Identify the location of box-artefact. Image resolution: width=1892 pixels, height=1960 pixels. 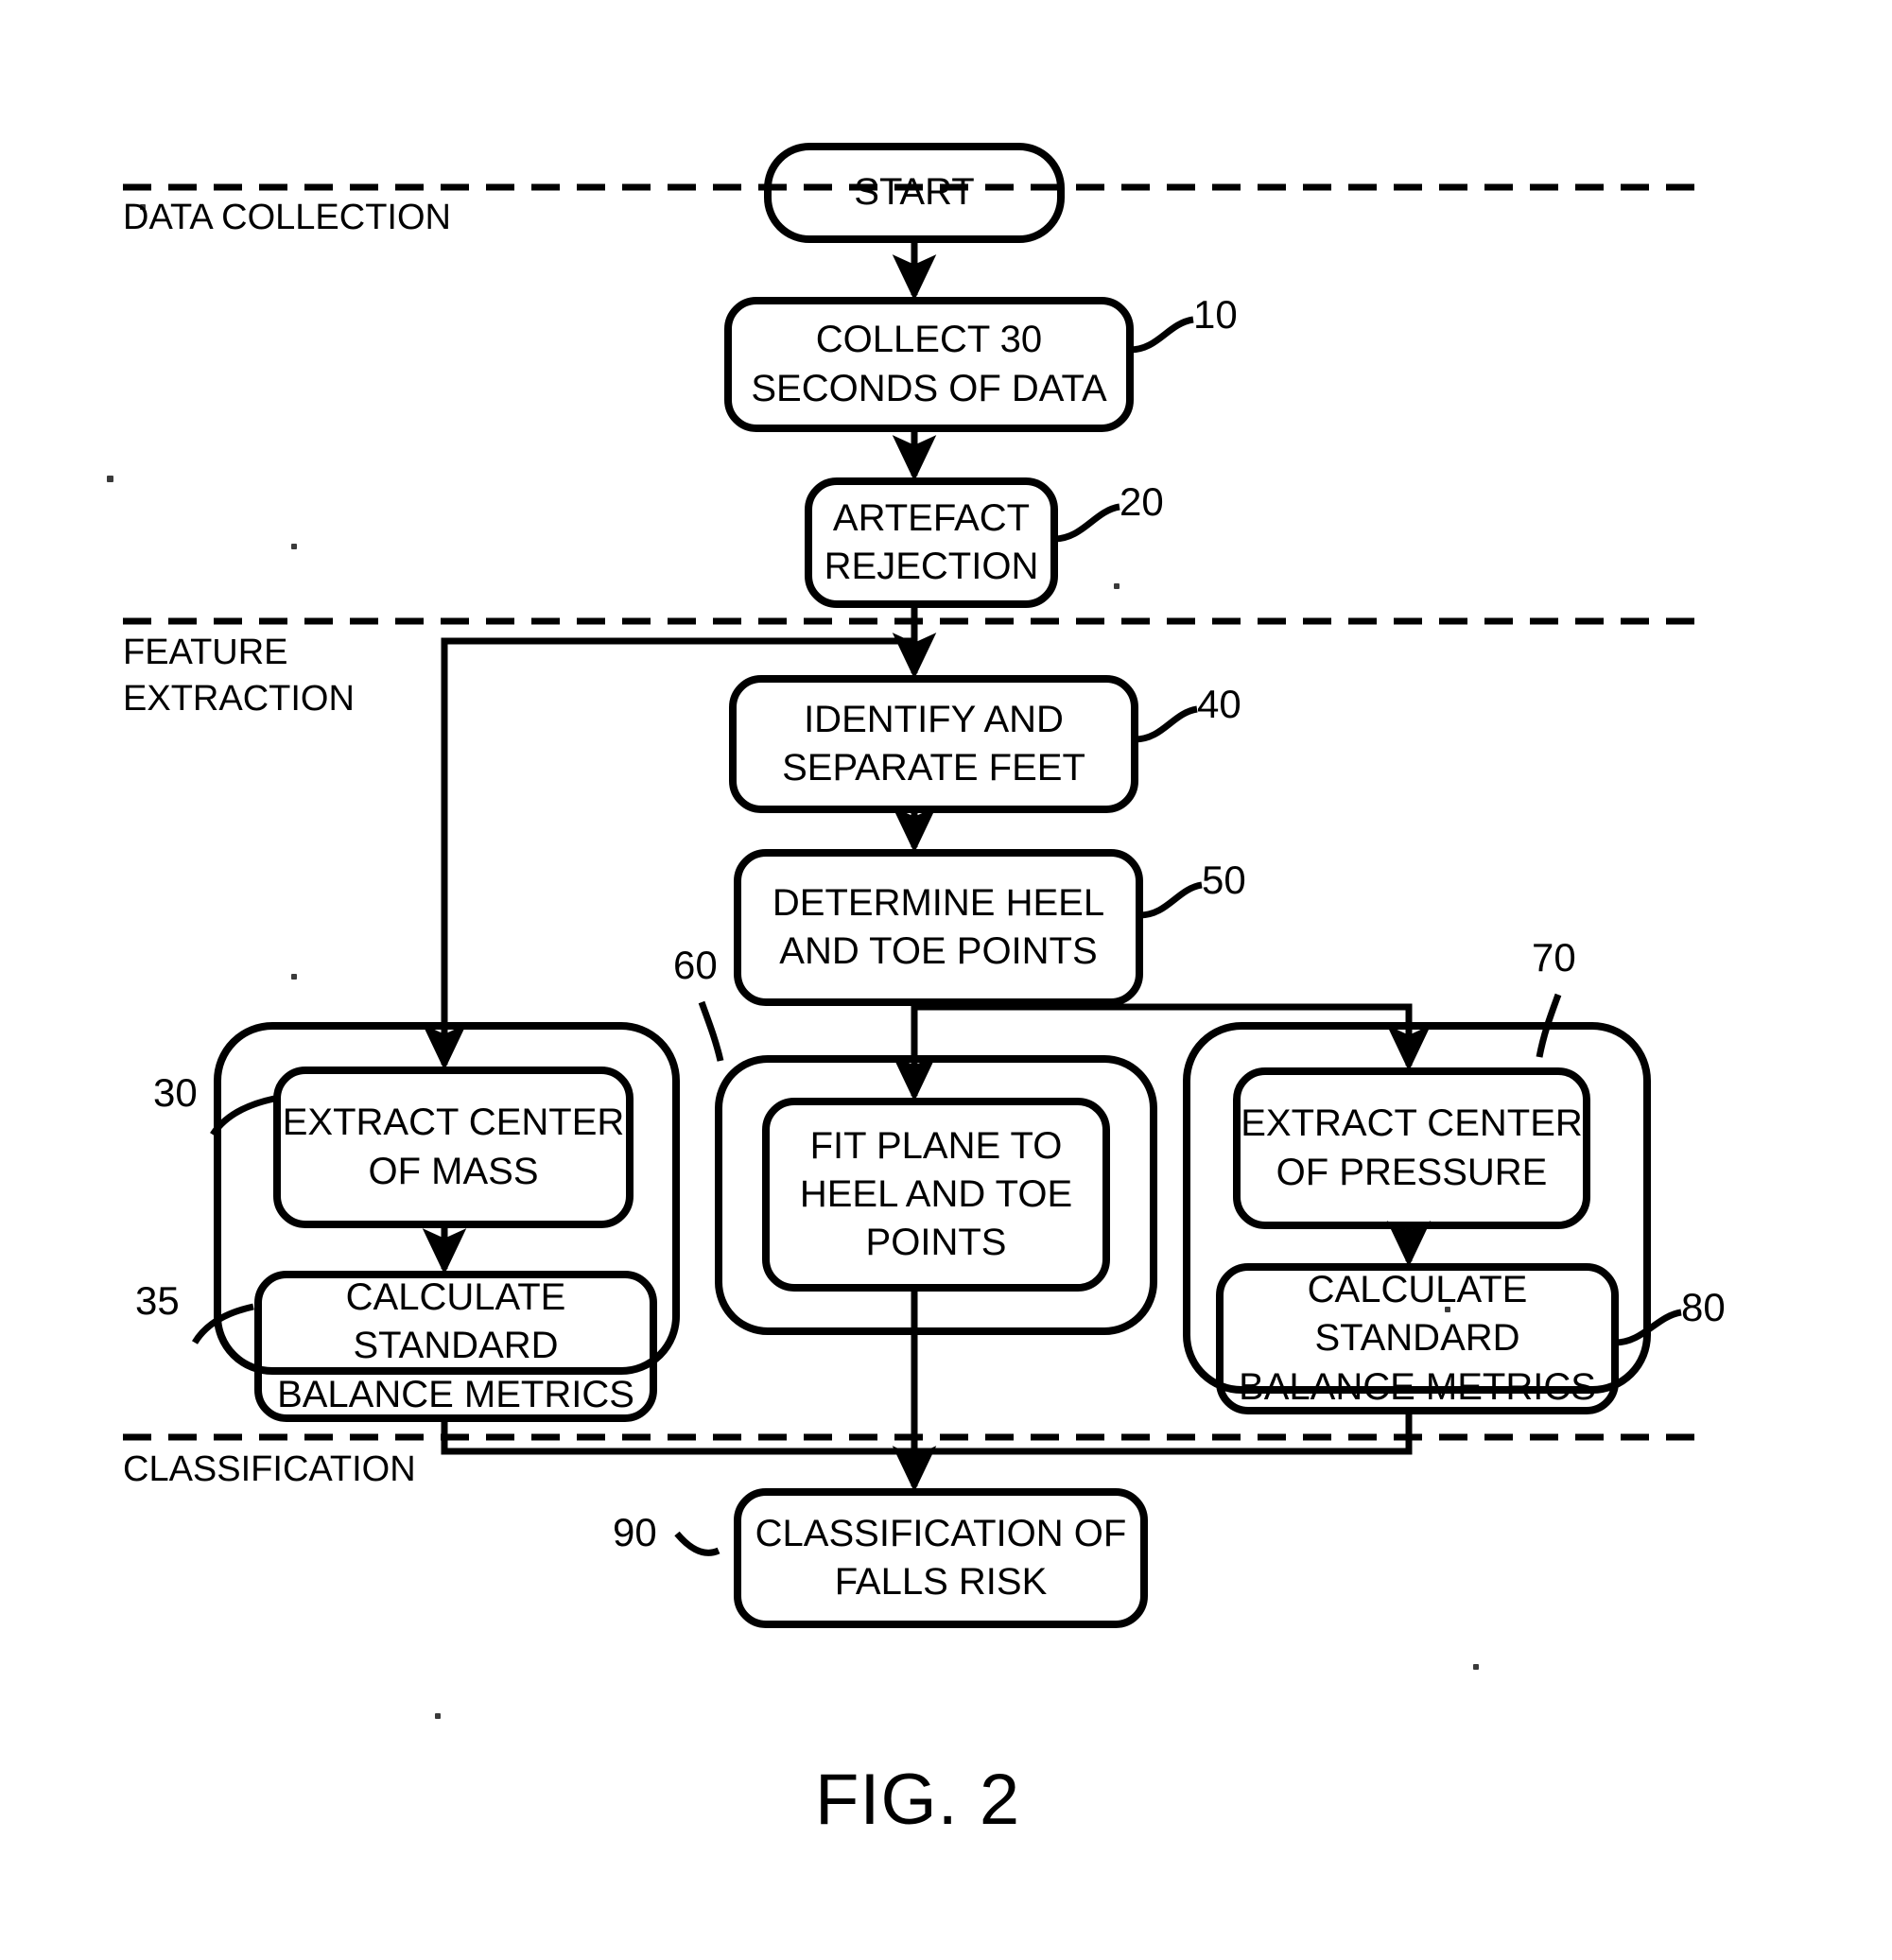
(931, 543).